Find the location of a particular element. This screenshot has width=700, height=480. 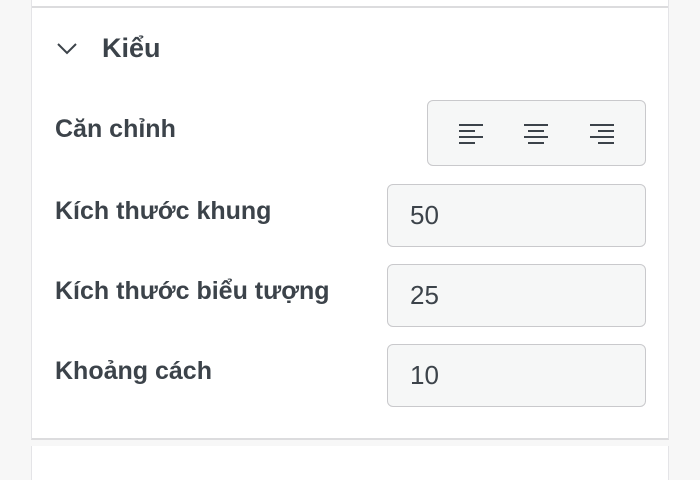

align-right-button is located at coordinates (602, 133).